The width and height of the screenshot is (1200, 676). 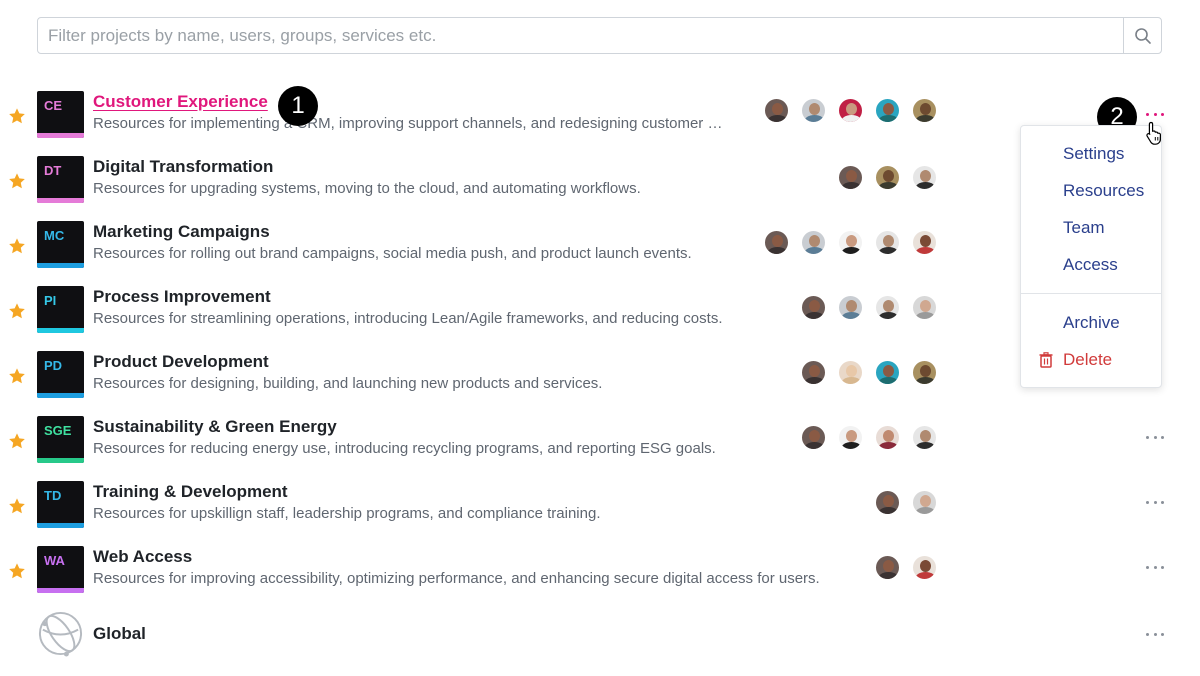 What do you see at coordinates (181, 232) in the screenshot?
I see `project-title: Marketing Campaigns` at bounding box center [181, 232].